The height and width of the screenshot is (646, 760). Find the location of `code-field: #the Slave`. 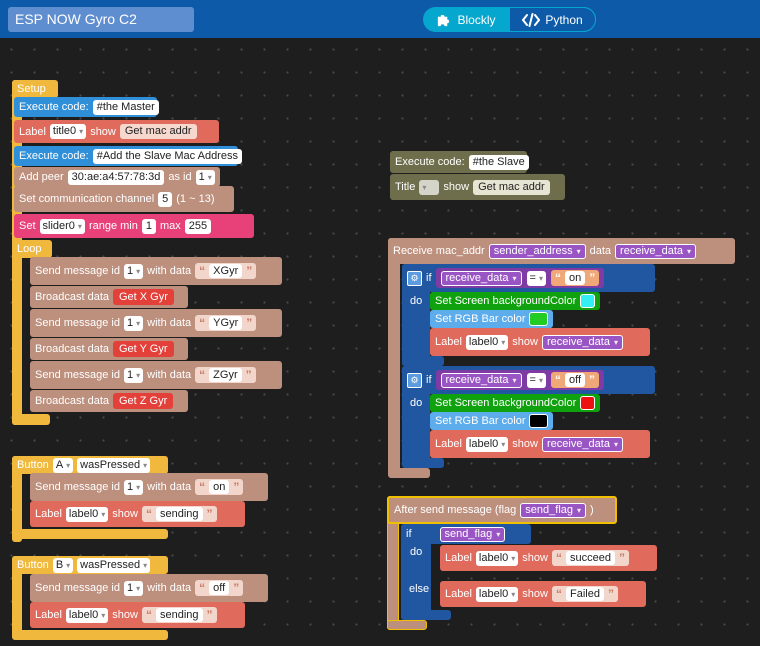

code-field: #the Slave is located at coordinates (498, 162).